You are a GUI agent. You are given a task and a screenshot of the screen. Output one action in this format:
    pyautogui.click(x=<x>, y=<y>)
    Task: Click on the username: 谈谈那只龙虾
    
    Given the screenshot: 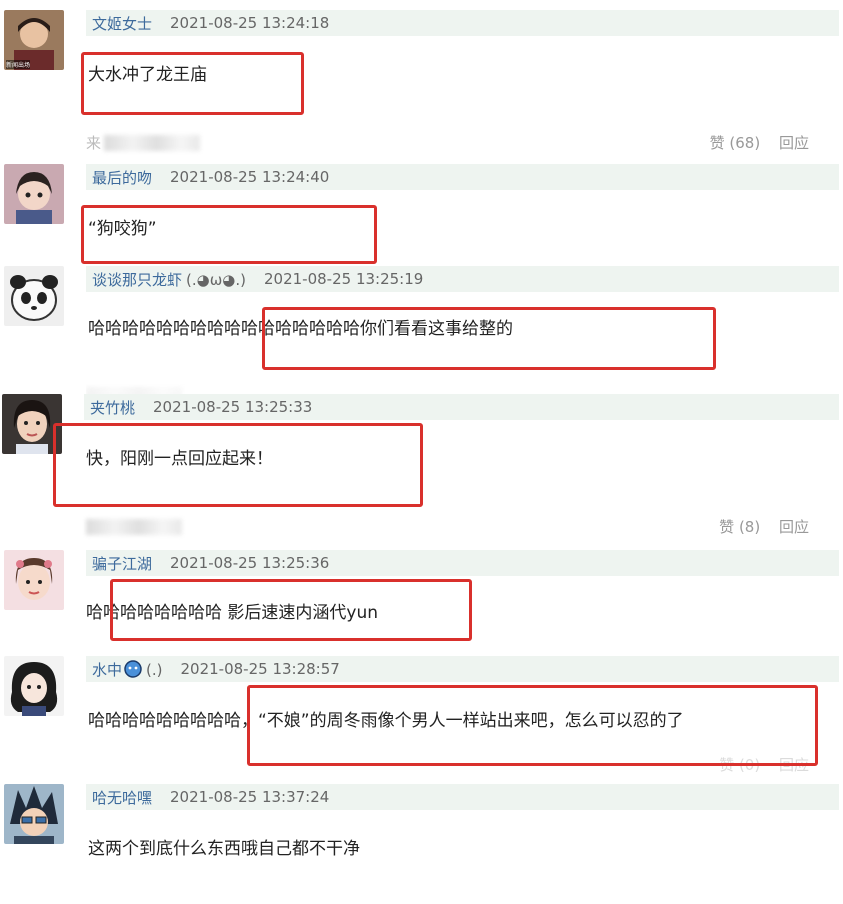 What is the action you would take?
    pyautogui.click(x=137, y=279)
    